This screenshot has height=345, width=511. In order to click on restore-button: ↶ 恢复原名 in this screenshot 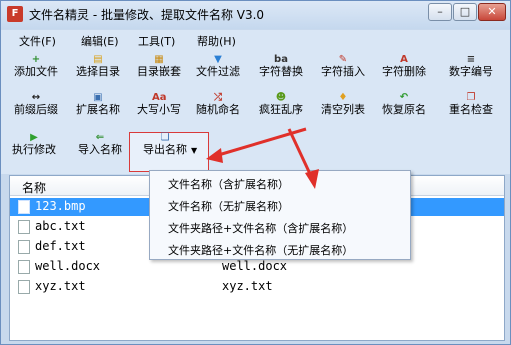, I will do `click(404, 107)`.